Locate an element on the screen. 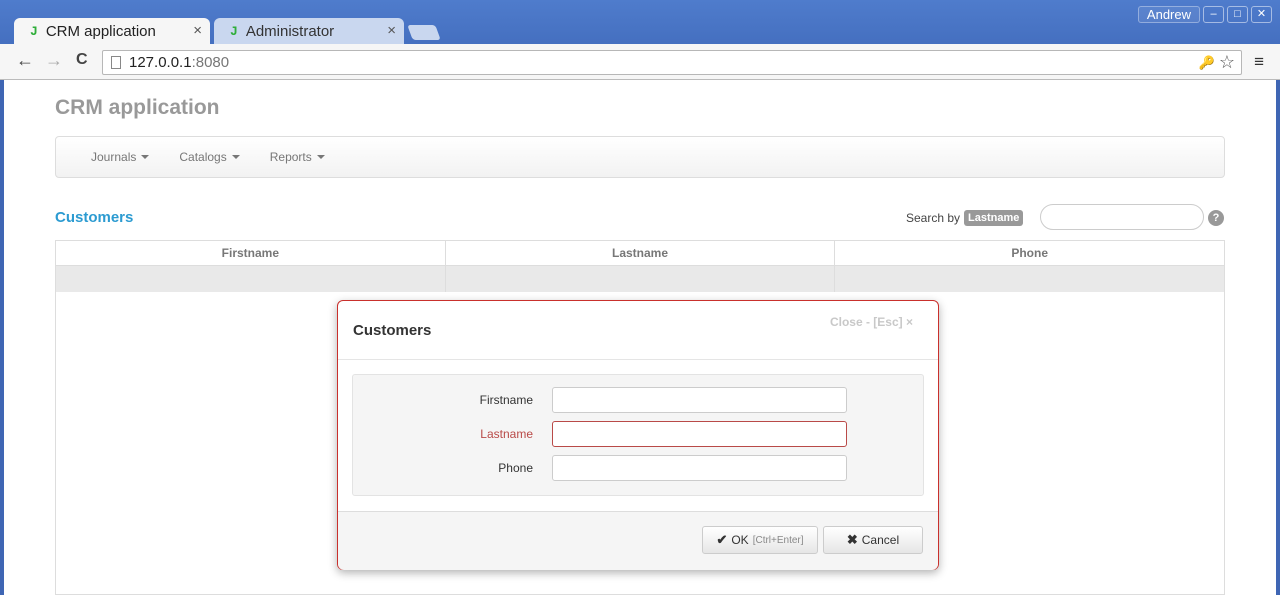 The height and width of the screenshot is (595, 1280). dialog-title: Customers is located at coordinates (392, 330).